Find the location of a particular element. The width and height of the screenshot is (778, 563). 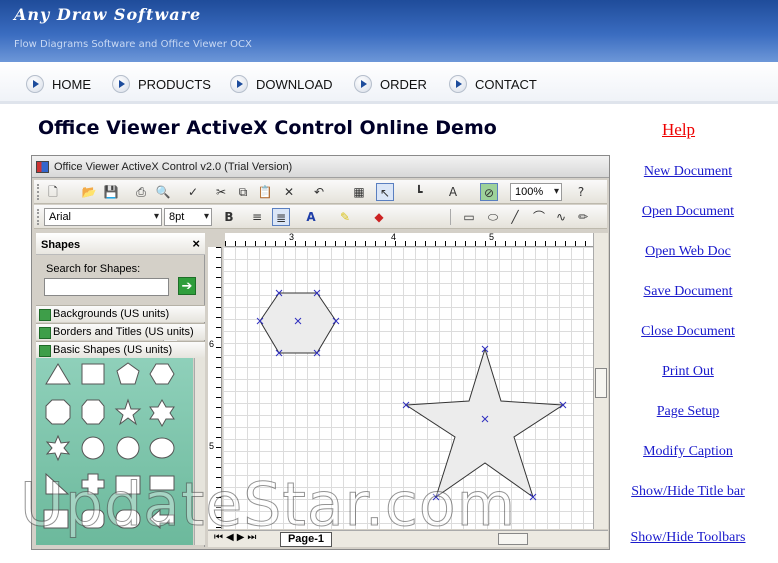

octagon-shape is located at coordinates (93, 412).